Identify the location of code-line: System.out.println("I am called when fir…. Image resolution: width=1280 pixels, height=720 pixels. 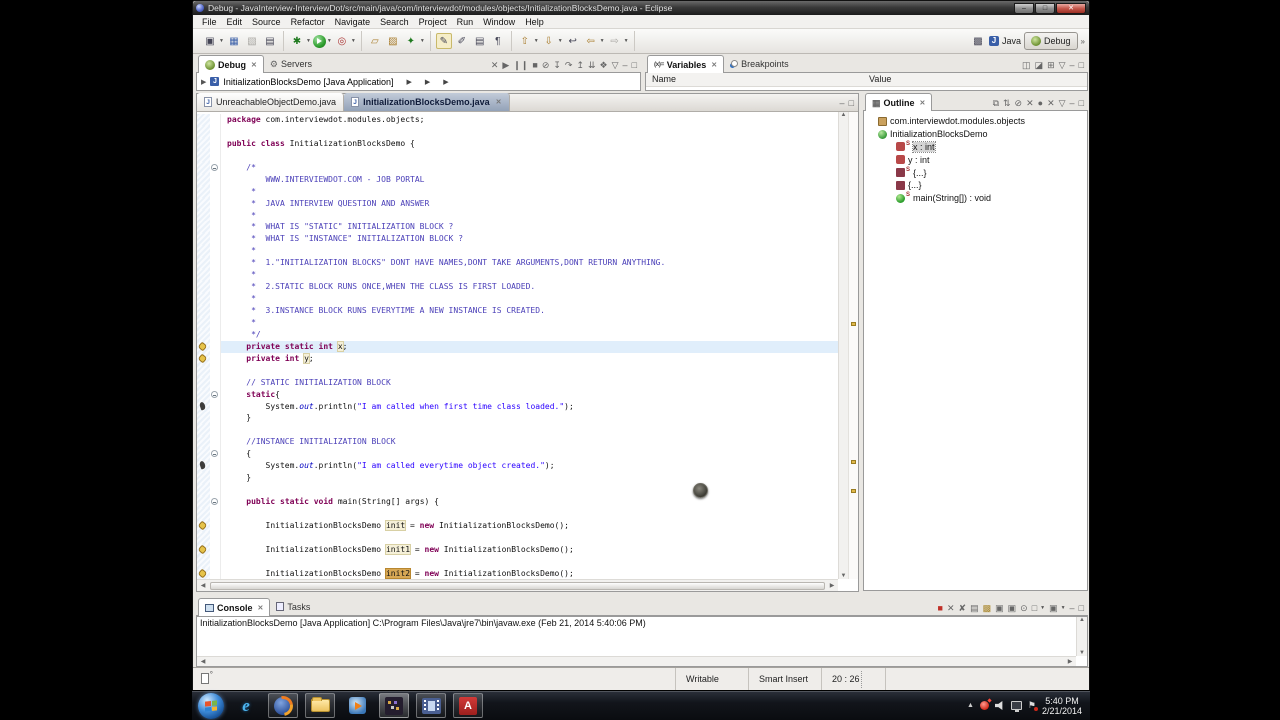
(517, 406).